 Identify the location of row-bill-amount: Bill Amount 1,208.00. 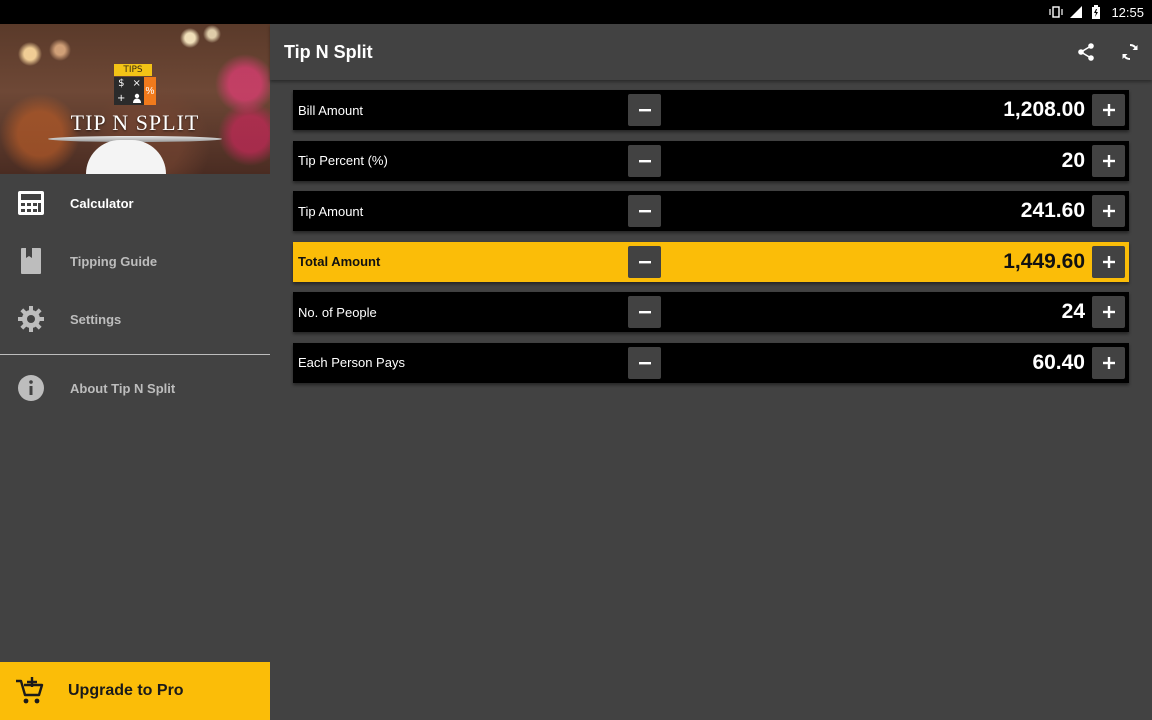
(711, 110).